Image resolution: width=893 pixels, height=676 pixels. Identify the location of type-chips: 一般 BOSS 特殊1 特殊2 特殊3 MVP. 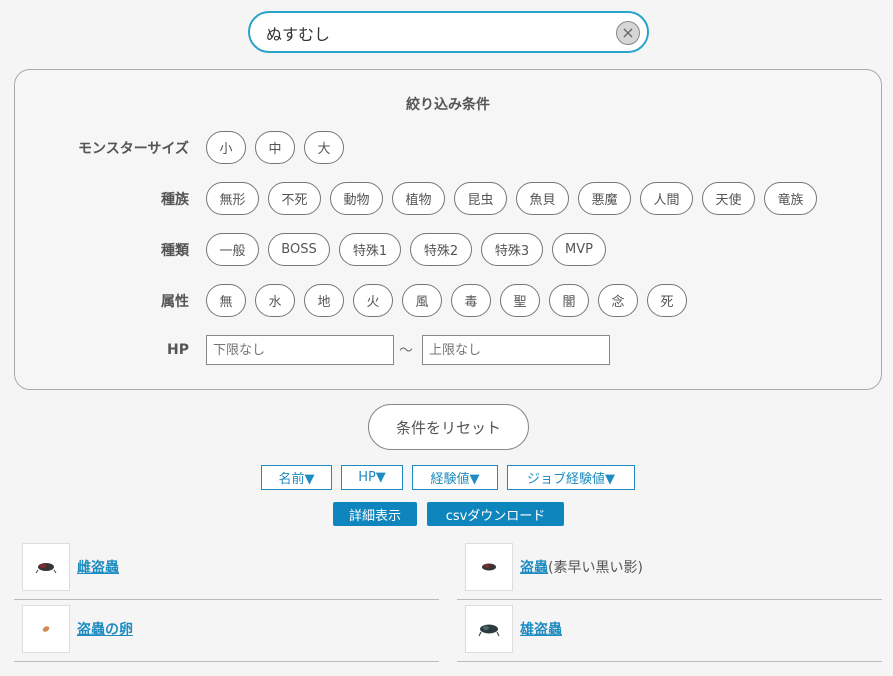
(406, 249).